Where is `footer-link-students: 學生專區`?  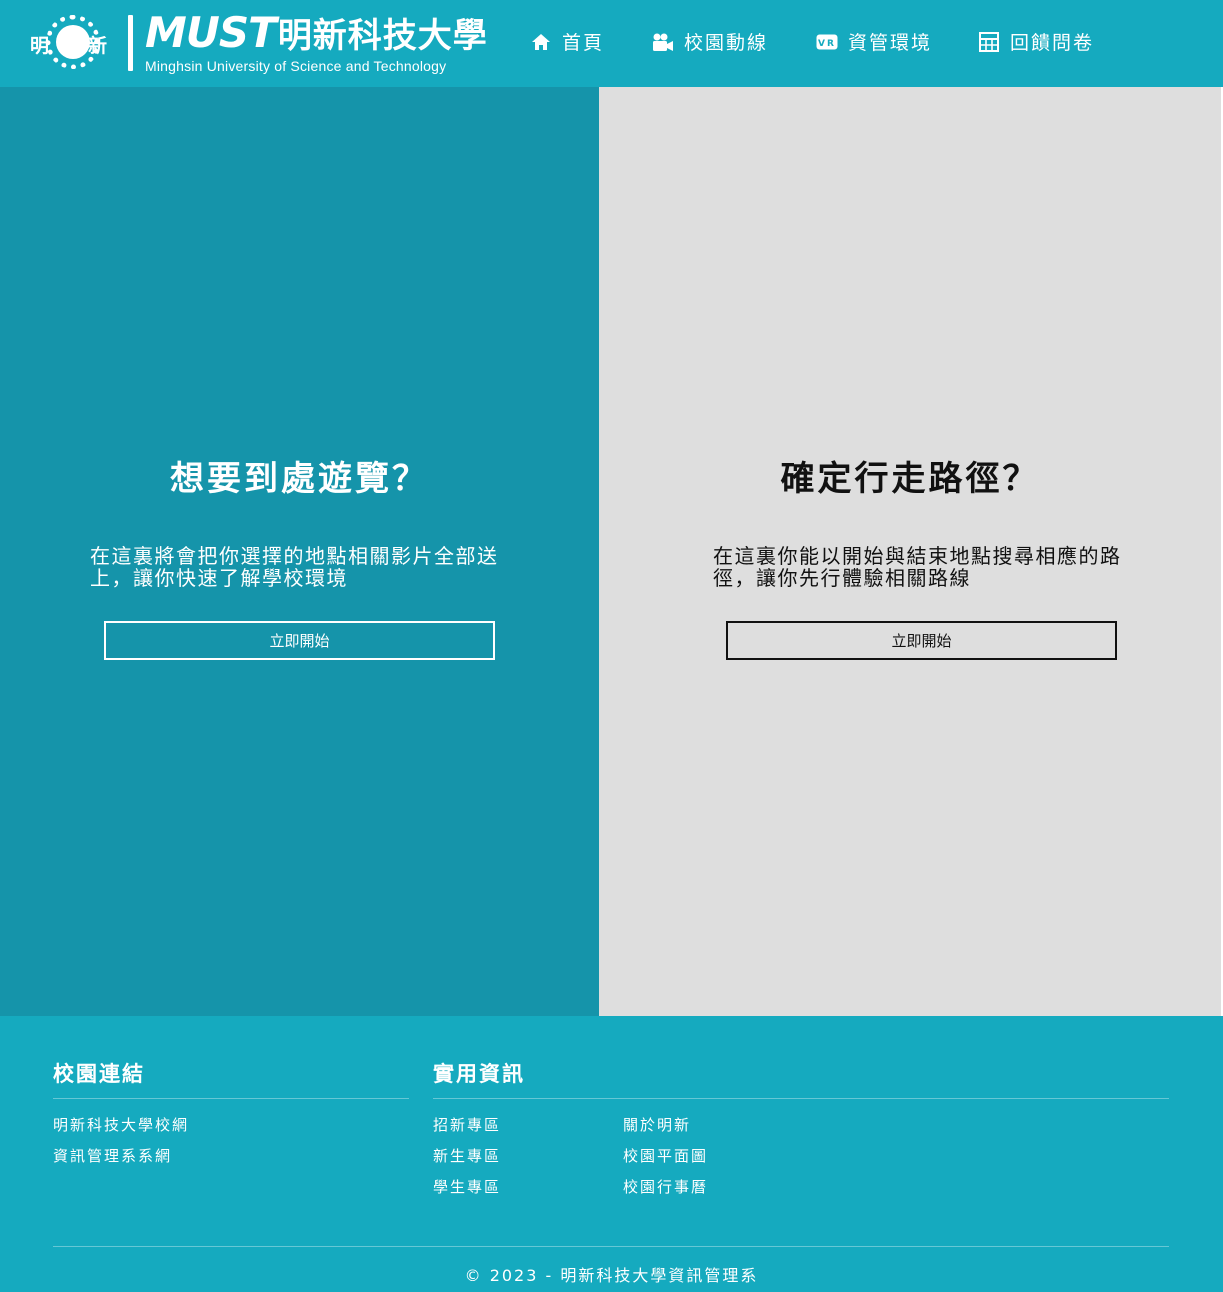 footer-link-students: 學生專區 is located at coordinates (467, 1186).